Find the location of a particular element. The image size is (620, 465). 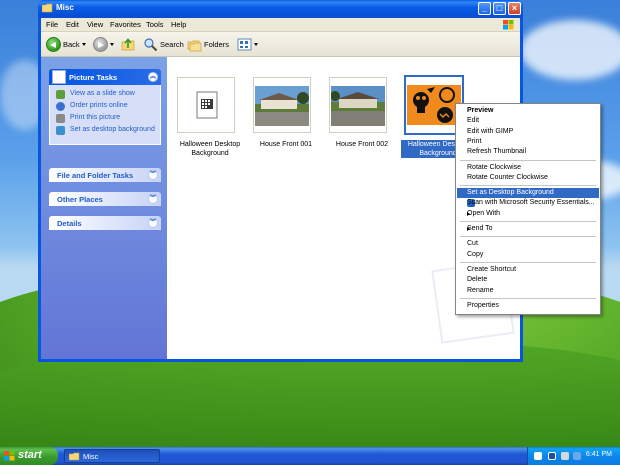

order-prints-icon is located at coordinates (60, 106).